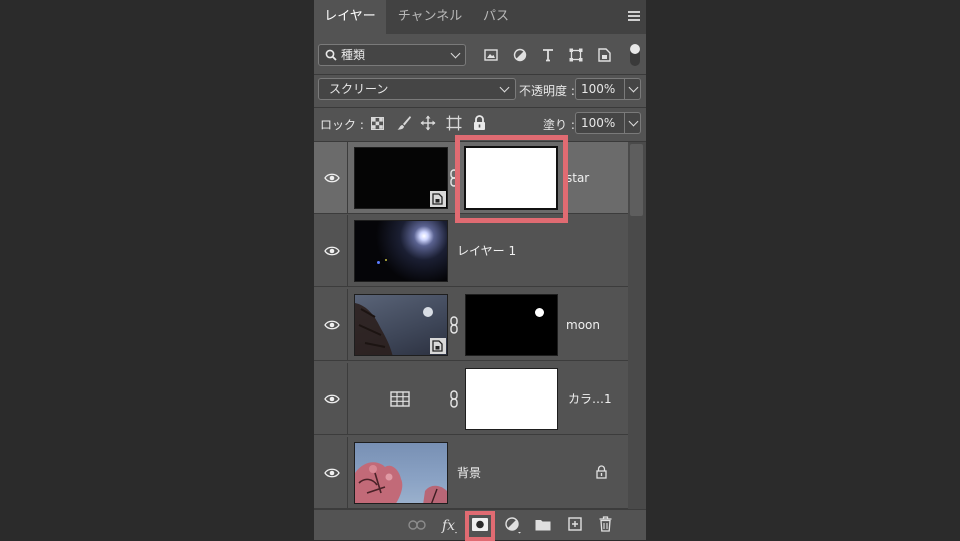  What do you see at coordinates (404, 123) in the screenshot?
I see `lock-image-pixels-icon` at bounding box center [404, 123].